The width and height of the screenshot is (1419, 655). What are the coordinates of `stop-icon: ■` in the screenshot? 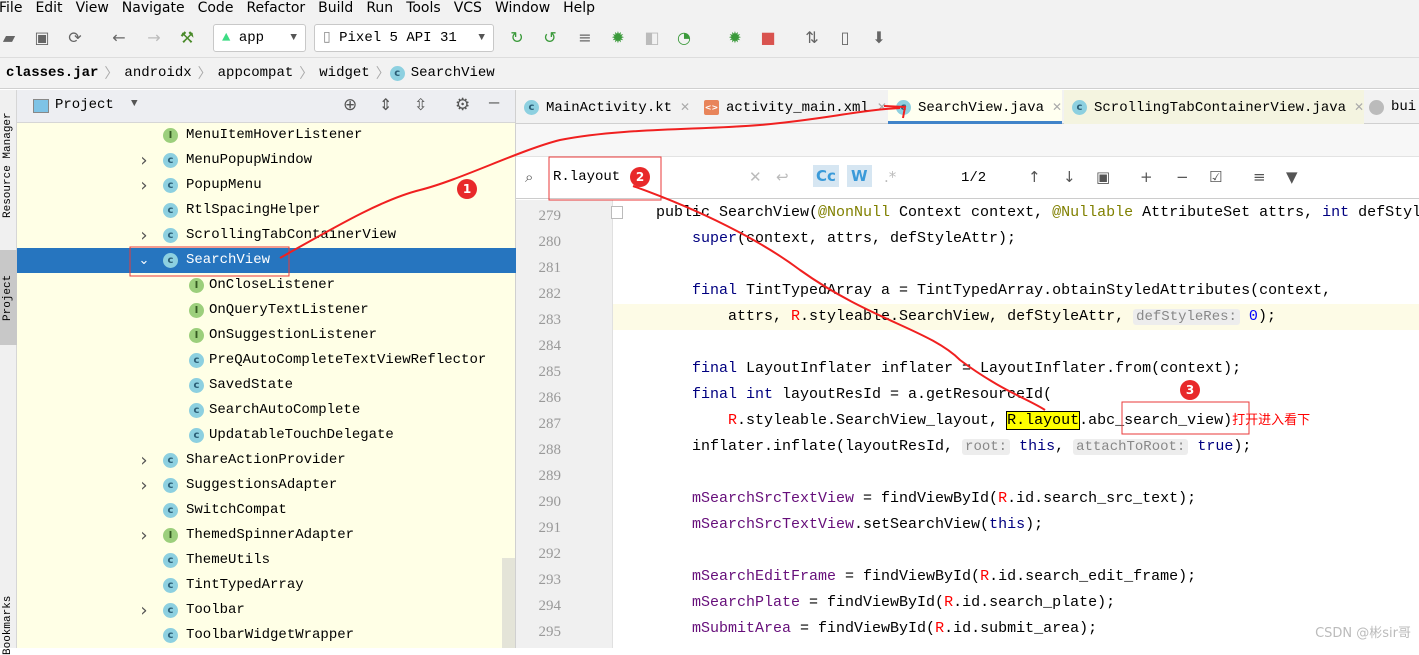 It's located at (768, 38).